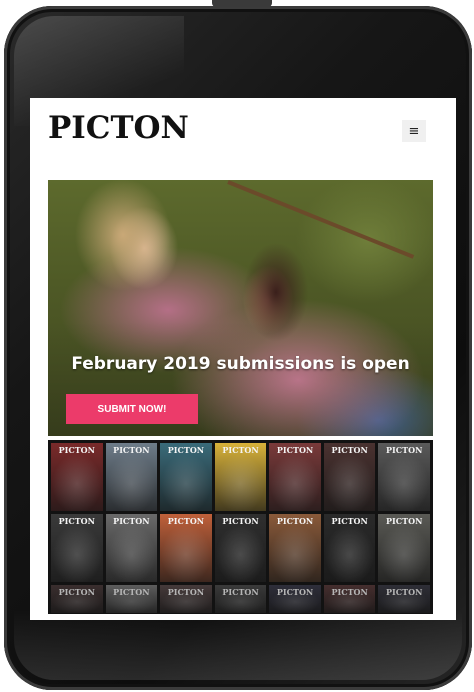 This screenshot has width=474, height=692. What do you see at coordinates (132, 409) in the screenshot?
I see `submit-now-button: SUBMIT NOW!` at bounding box center [132, 409].